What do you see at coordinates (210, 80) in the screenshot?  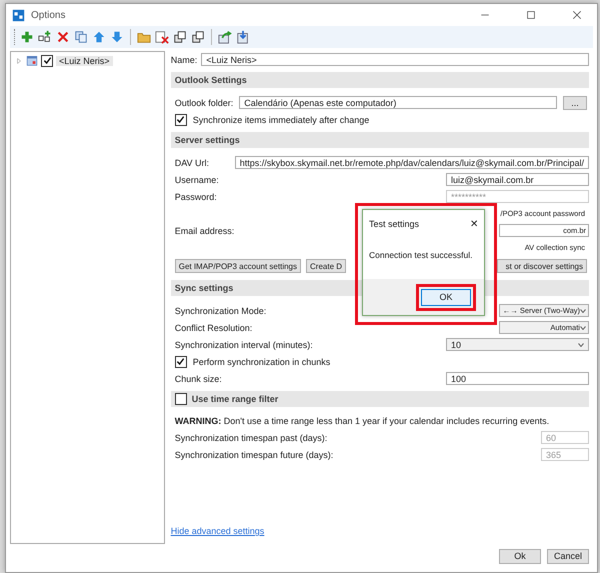 I see `section-header: Outlook Settings` at bounding box center [210, 80].